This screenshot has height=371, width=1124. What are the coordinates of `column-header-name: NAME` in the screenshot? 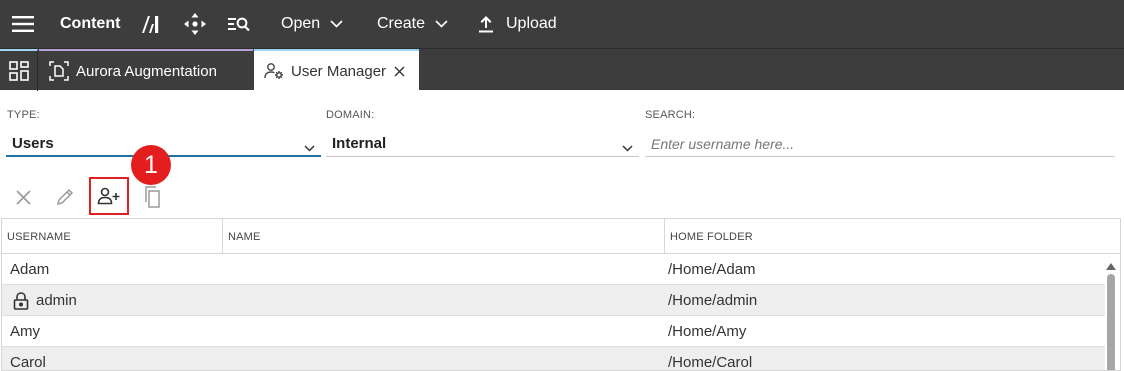 It's located at (444, 236).